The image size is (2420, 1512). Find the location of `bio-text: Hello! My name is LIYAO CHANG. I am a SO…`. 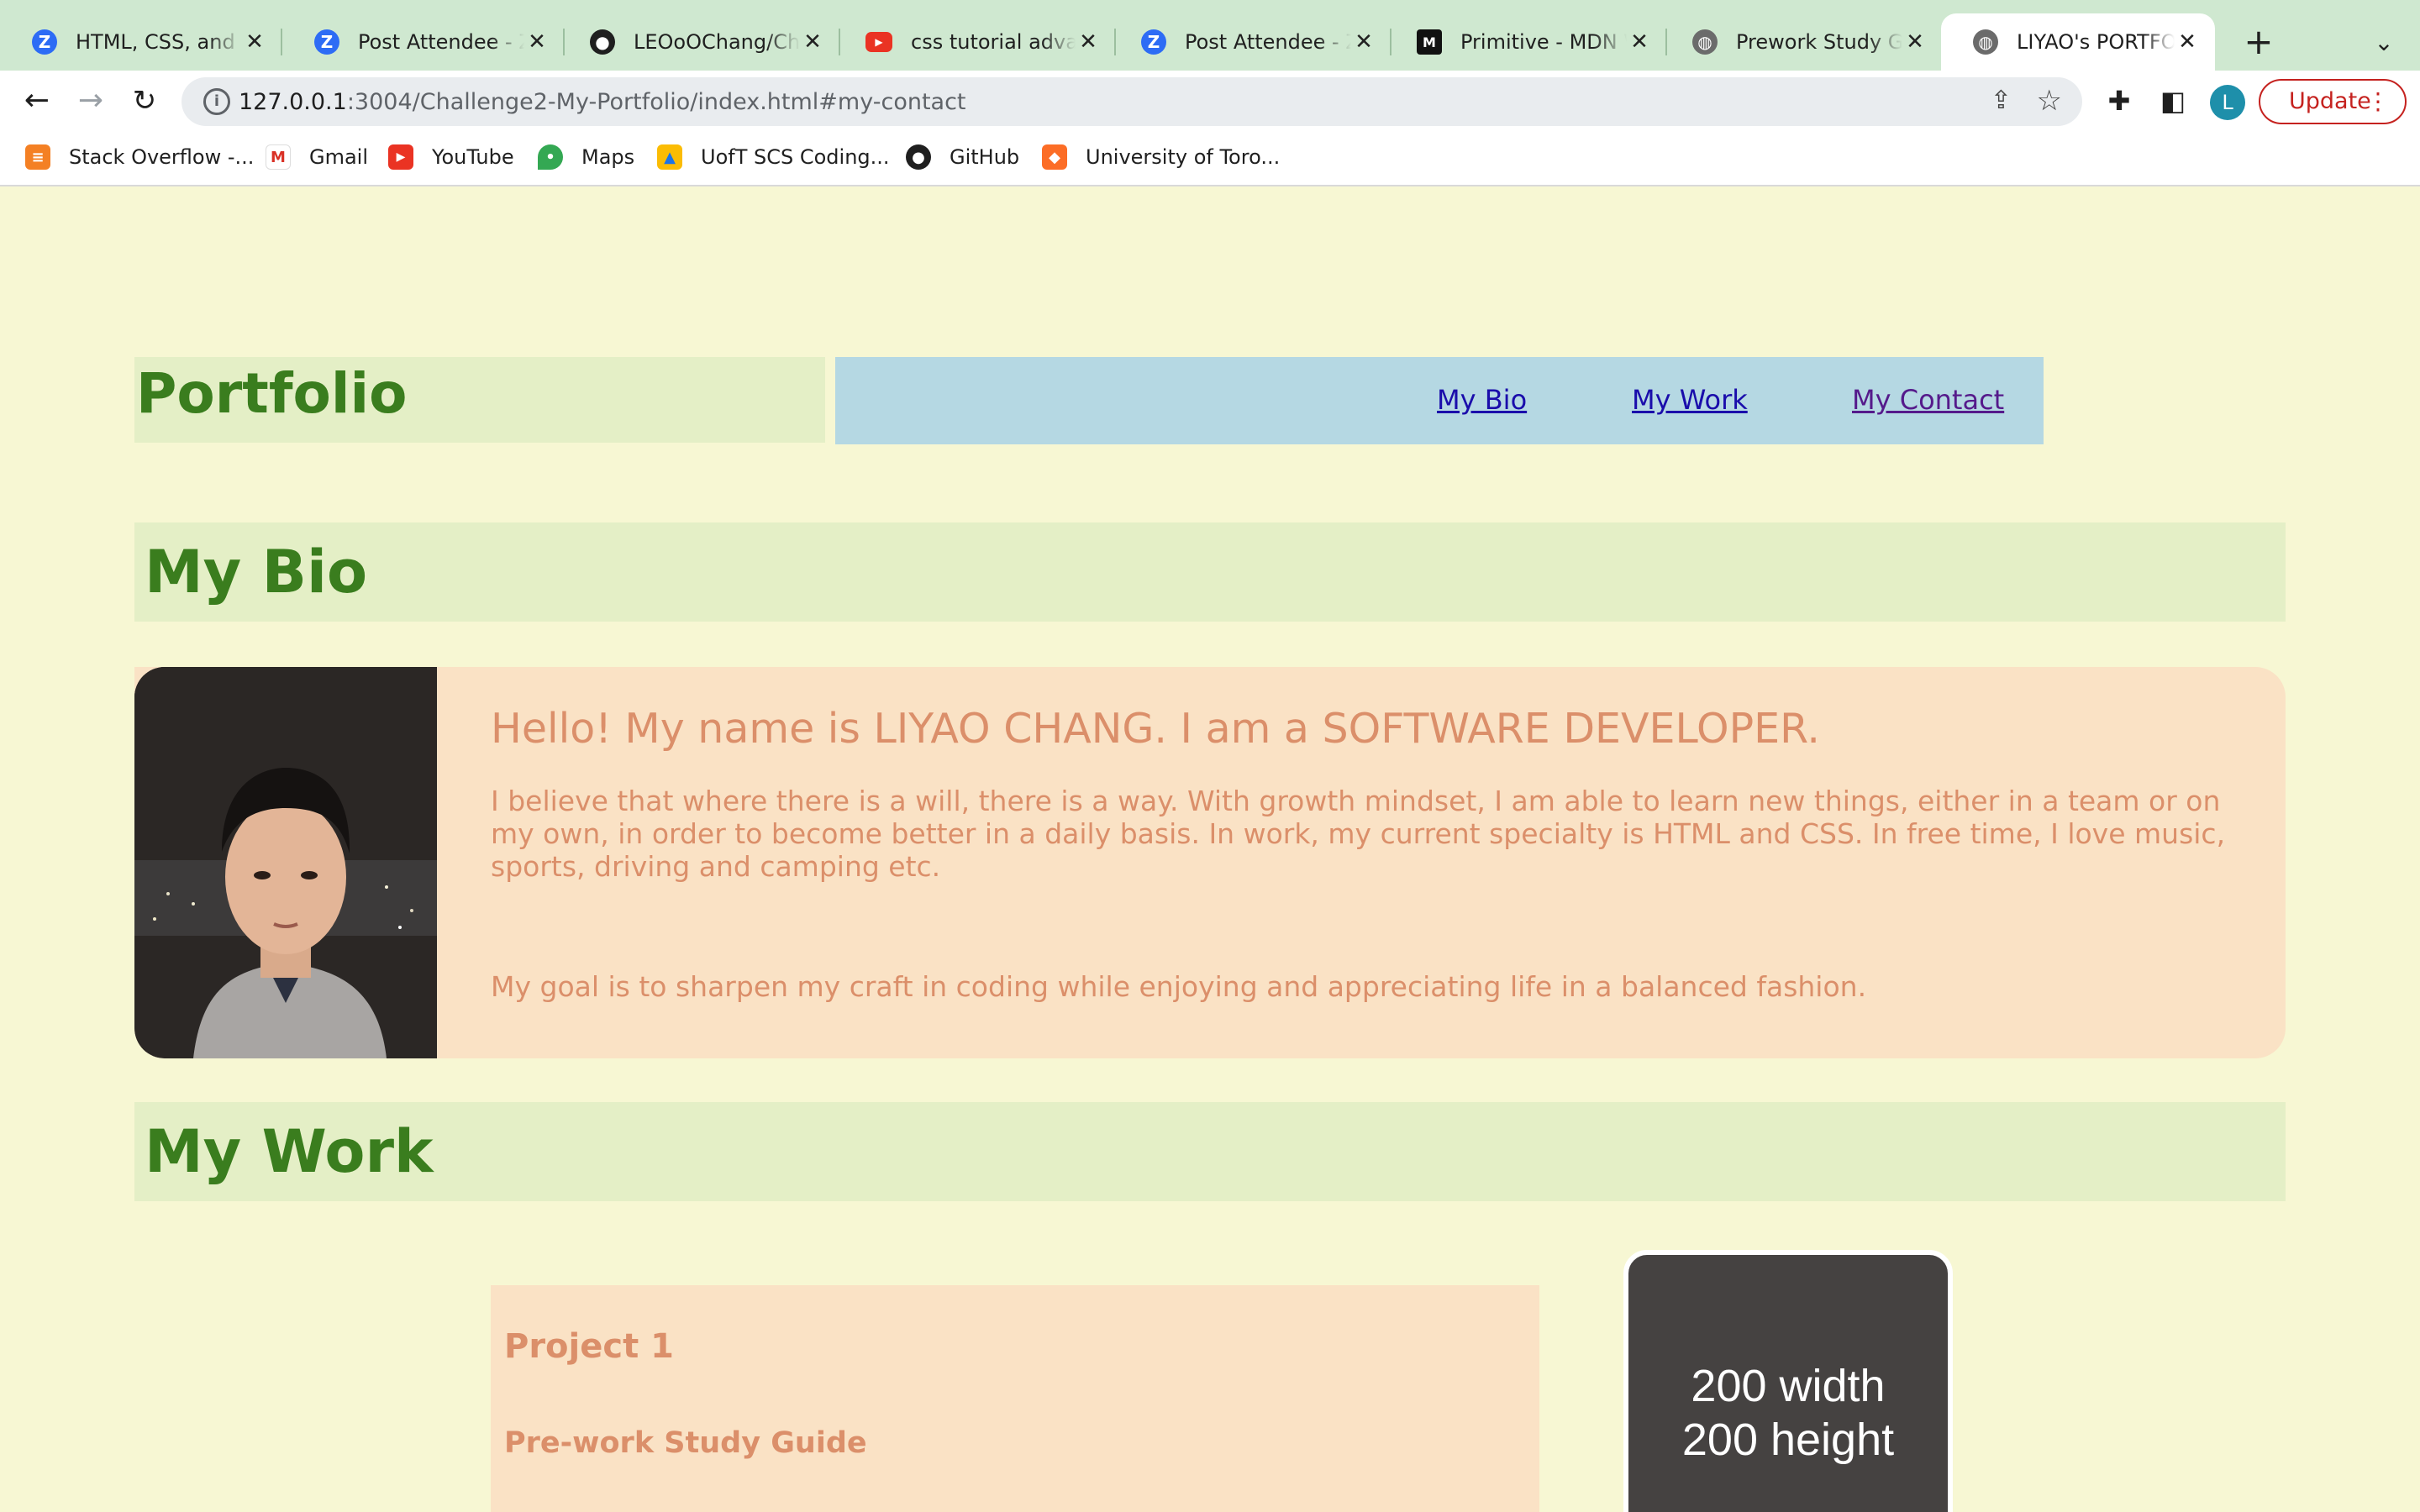

bio-text: Hello! My name is LIYAO CHANG. I am a SO… is located at coordinates (1377, 853).